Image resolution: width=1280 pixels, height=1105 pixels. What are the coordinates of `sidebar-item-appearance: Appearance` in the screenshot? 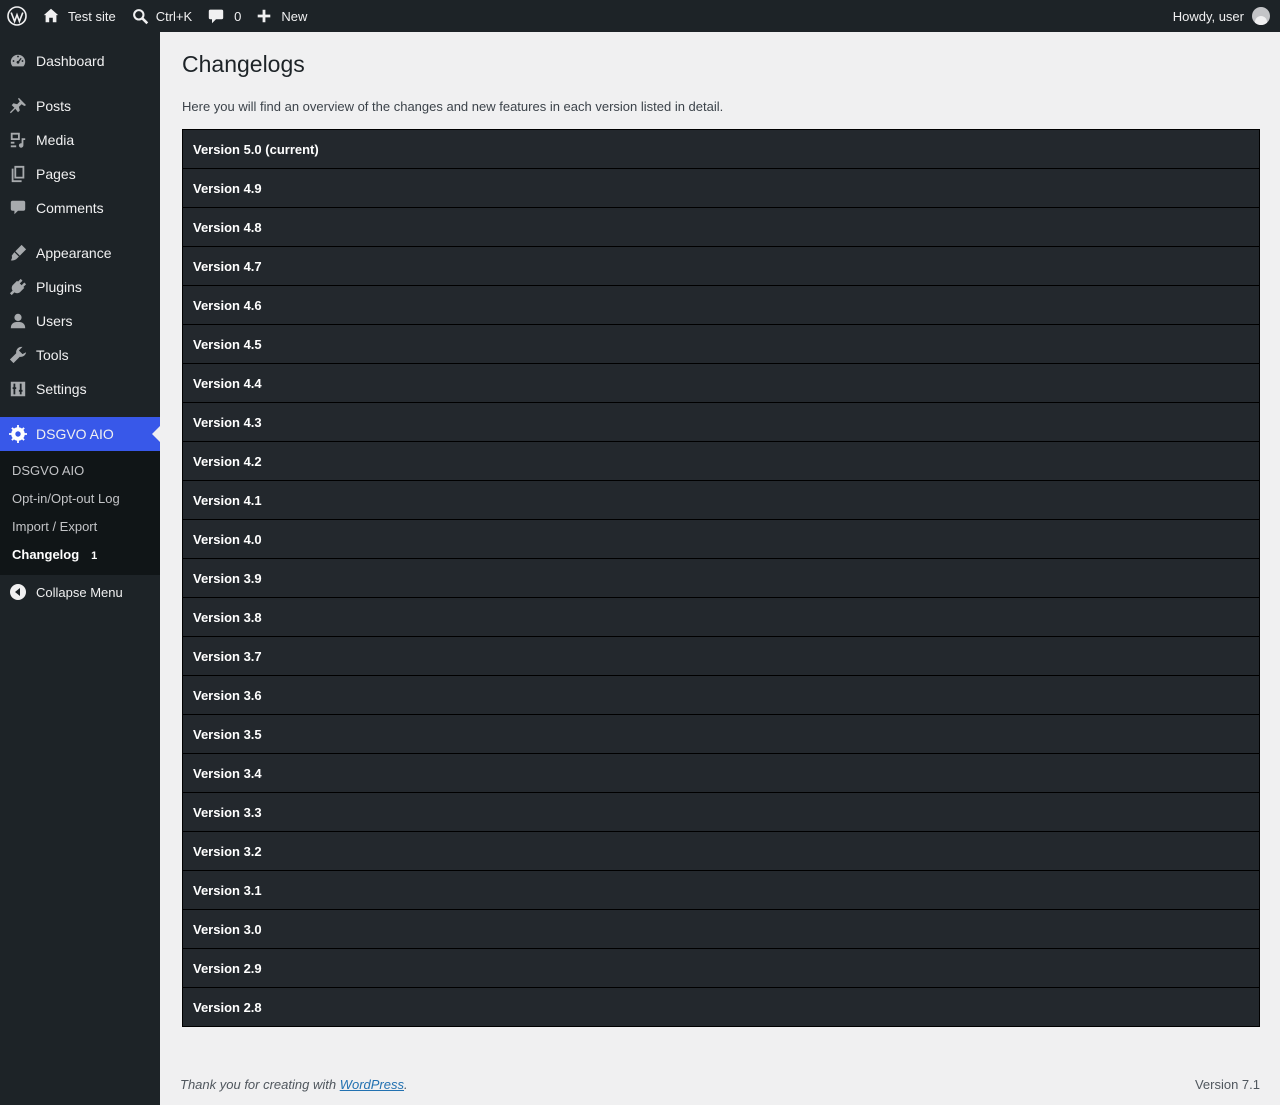 It's located at (80, 253).